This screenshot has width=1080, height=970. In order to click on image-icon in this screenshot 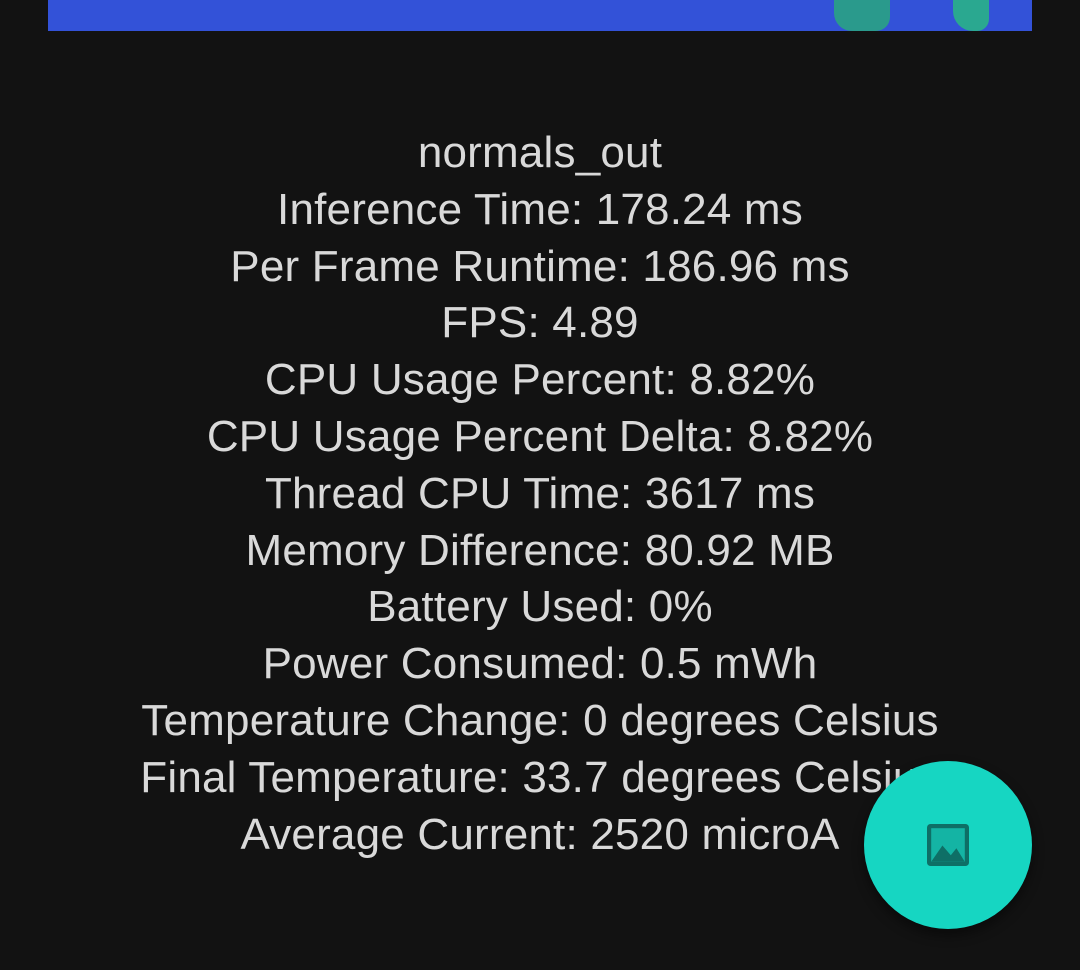, I will do `click(948, 845)`.